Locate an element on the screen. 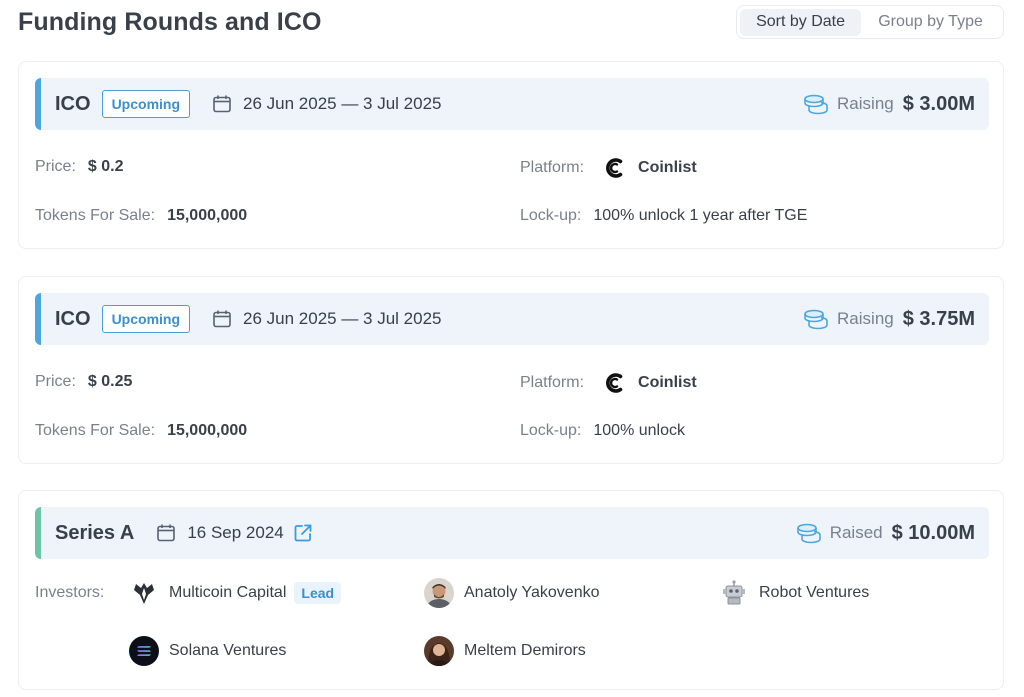  group-by-type-button: Group by Type is located at coordinates (930, 22).